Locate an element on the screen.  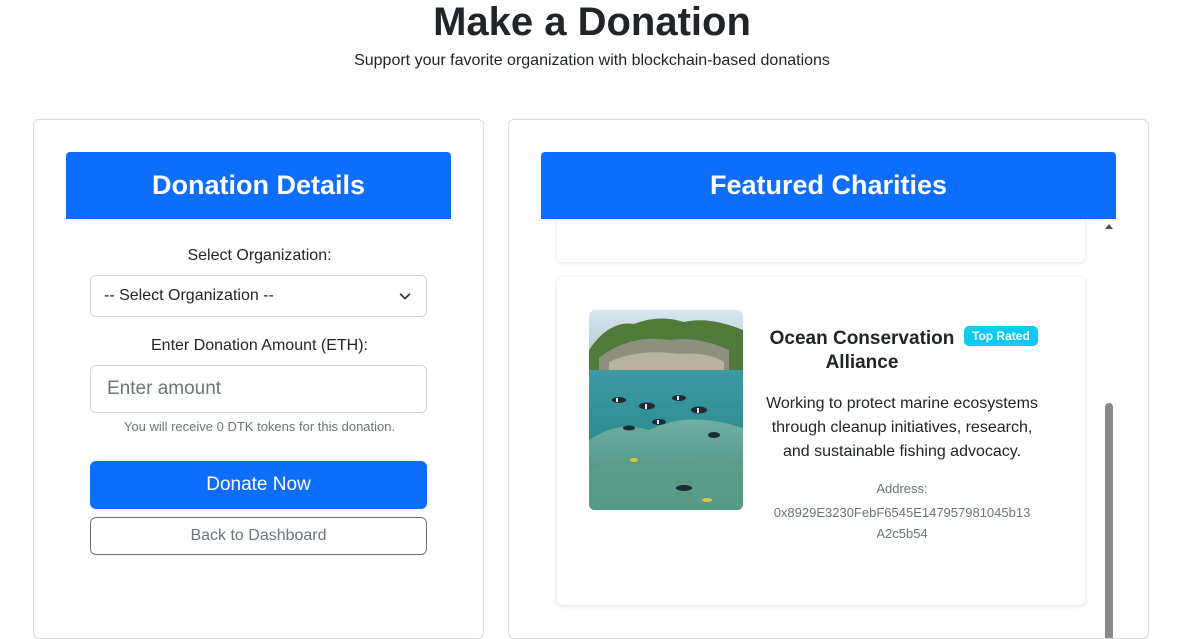
amount-label: Enter Donation Amount (ETH): is located at coordinates (259, 345).